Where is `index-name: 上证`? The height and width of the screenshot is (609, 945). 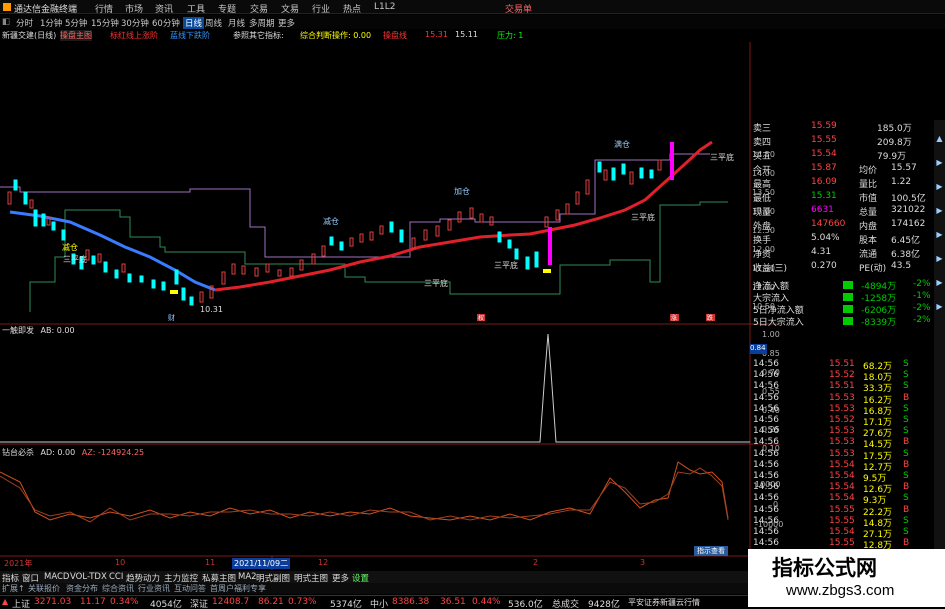
index-name: 上证 is located at coordinates (21, 603).